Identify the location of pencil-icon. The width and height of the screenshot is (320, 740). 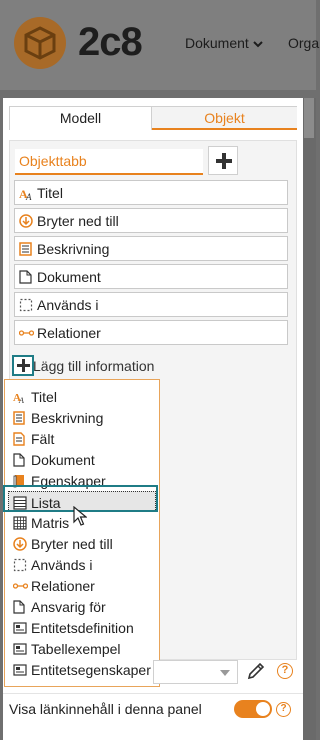
(256, 673).